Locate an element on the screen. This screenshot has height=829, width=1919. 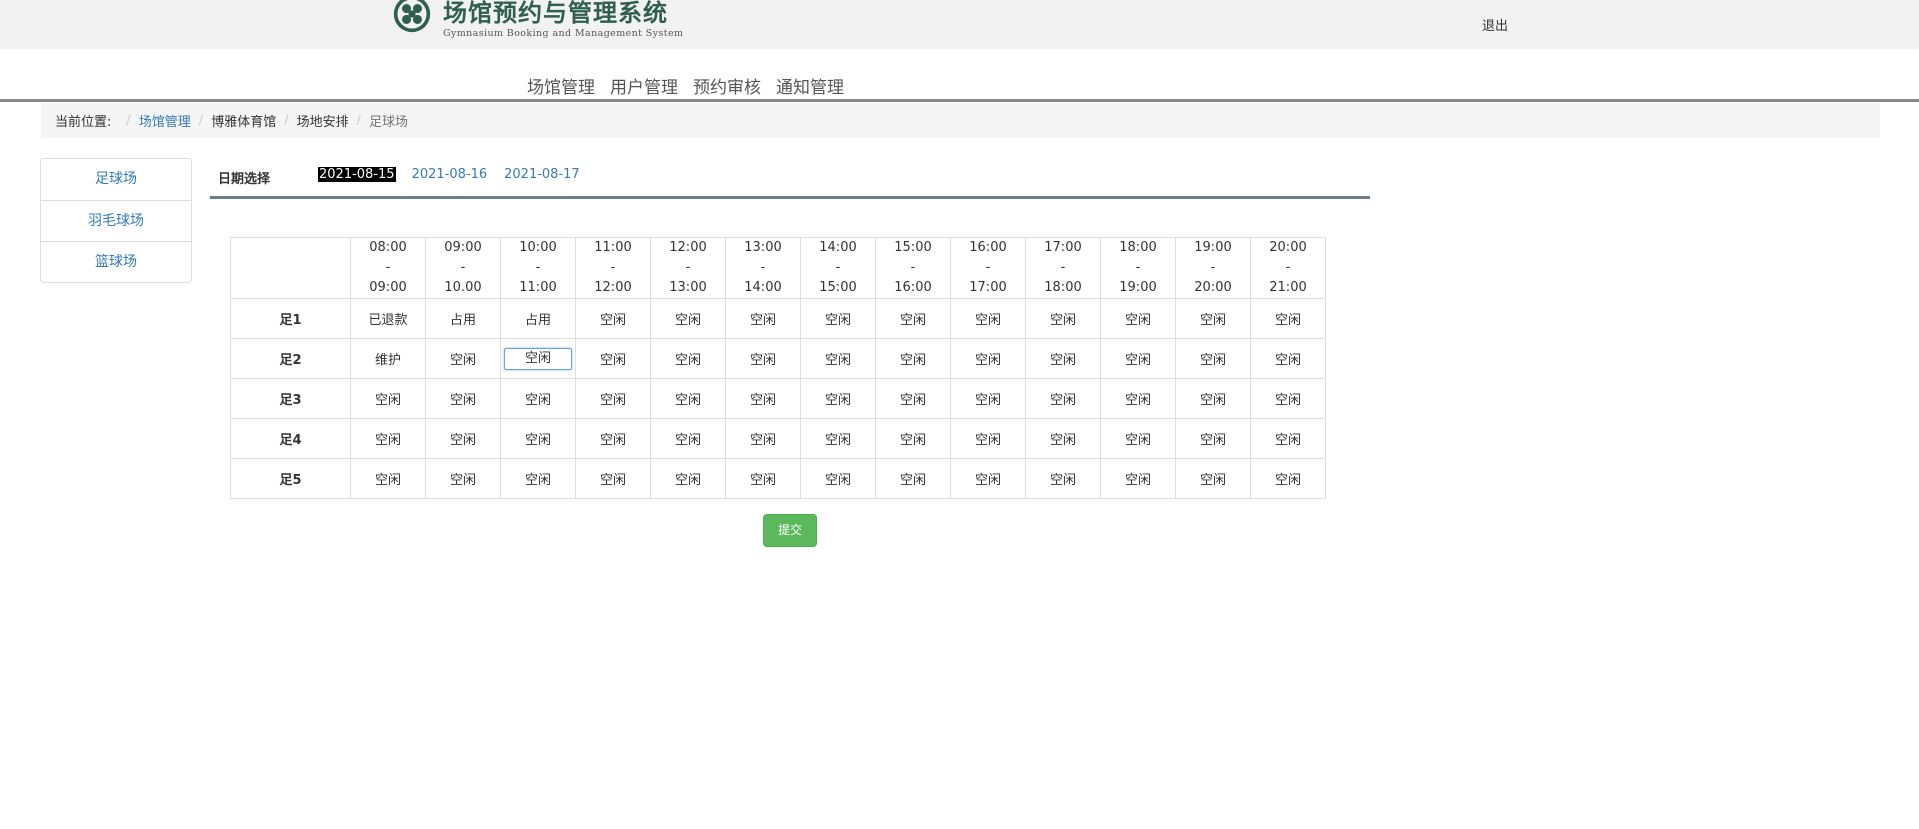
sidebar-item-basketball: 篮球场 is located at coordinates (116, 261).